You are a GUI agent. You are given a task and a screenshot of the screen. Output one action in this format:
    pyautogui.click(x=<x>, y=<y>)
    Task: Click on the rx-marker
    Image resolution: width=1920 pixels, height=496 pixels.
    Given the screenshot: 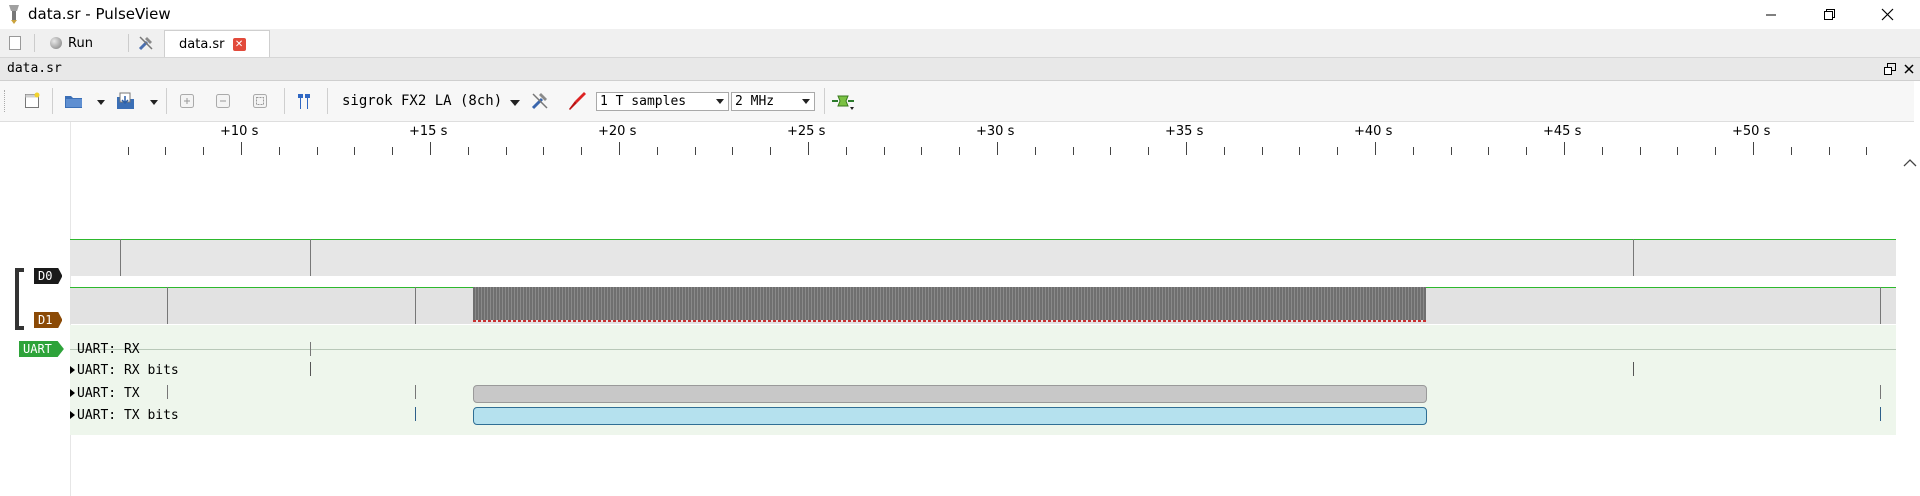 What is the action you would take?
    pyautogui.click(x=310, y=349)
    